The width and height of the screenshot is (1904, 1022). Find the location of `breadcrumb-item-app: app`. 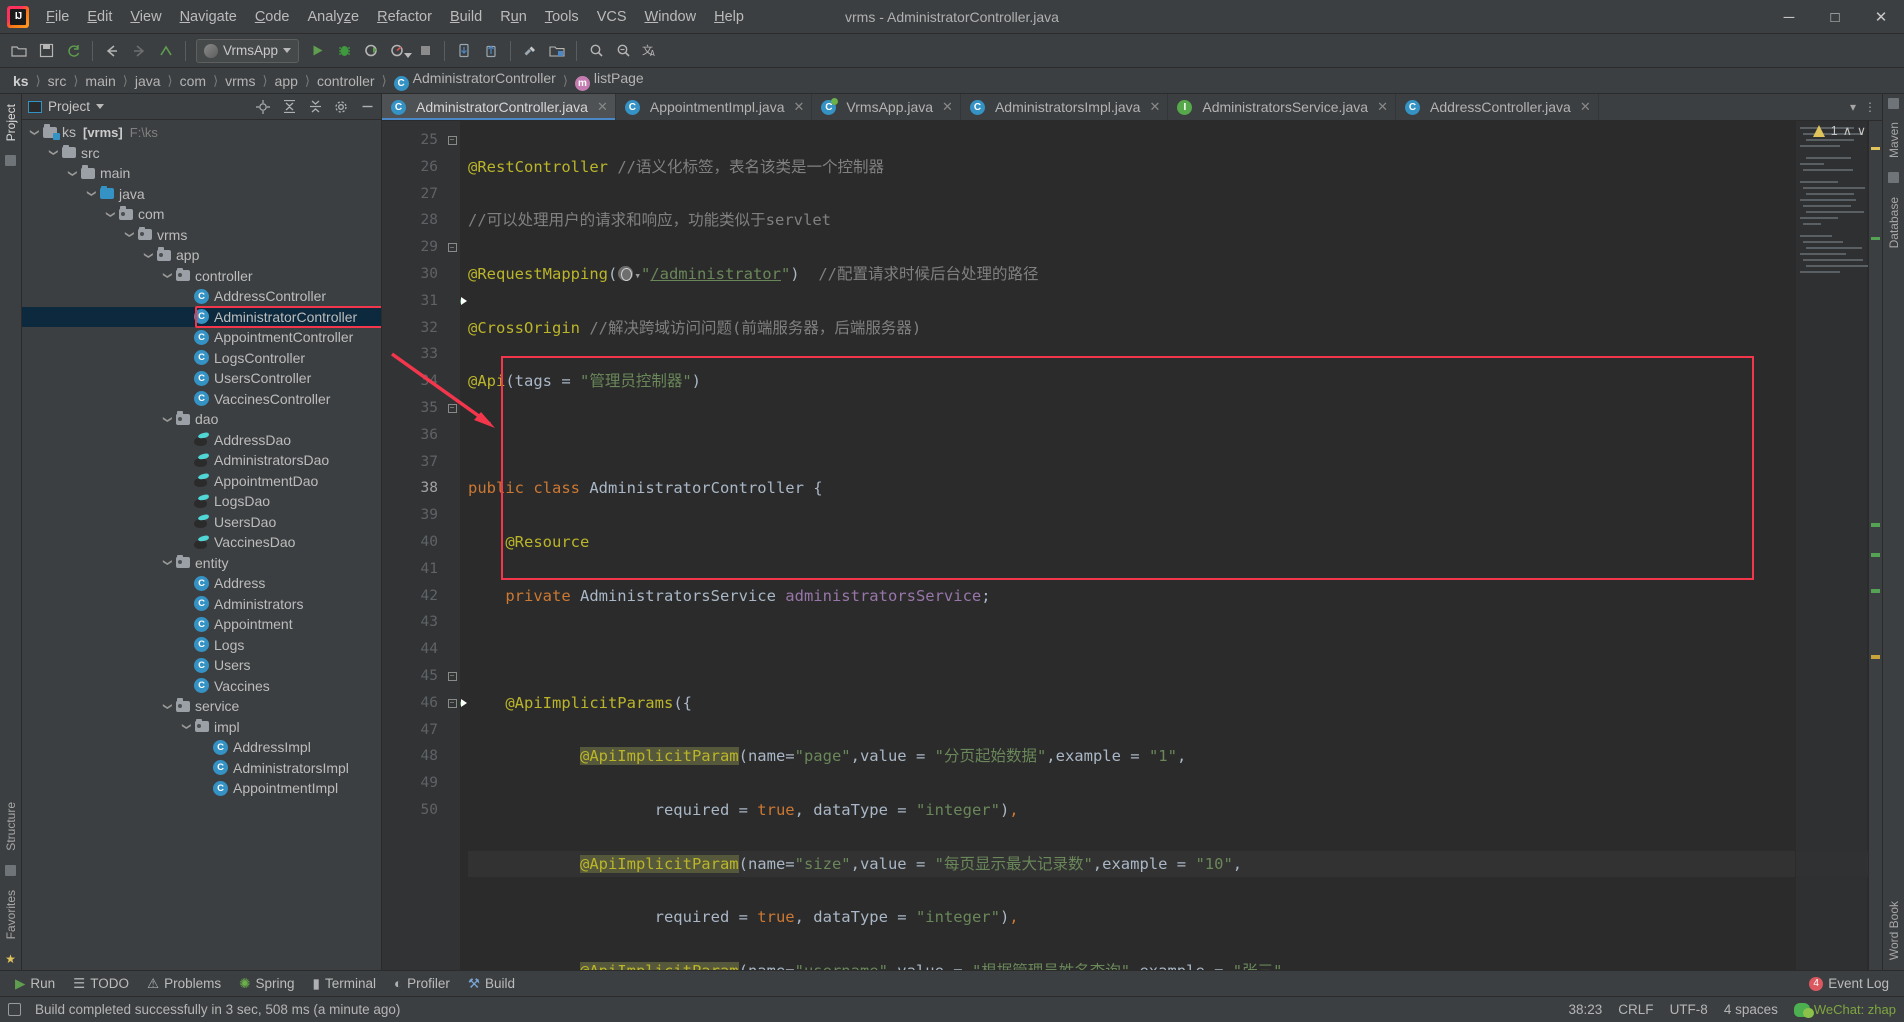

breadcrumb-item-app: app is located at coordinates (286, 81).